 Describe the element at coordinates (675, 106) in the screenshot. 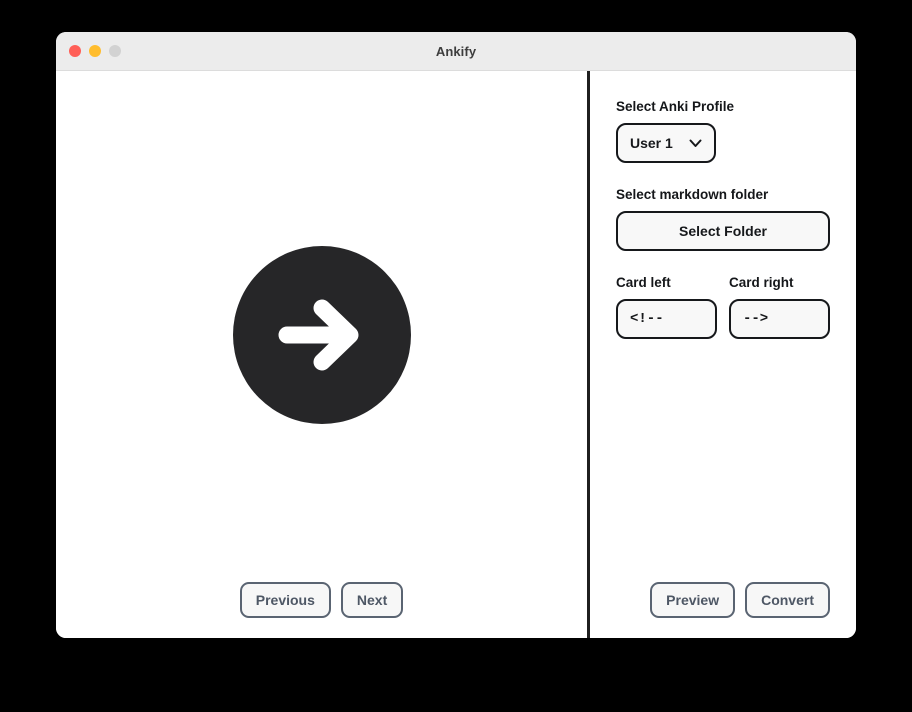

I see `anki-profile-label: Select Anki Profile` at that location.